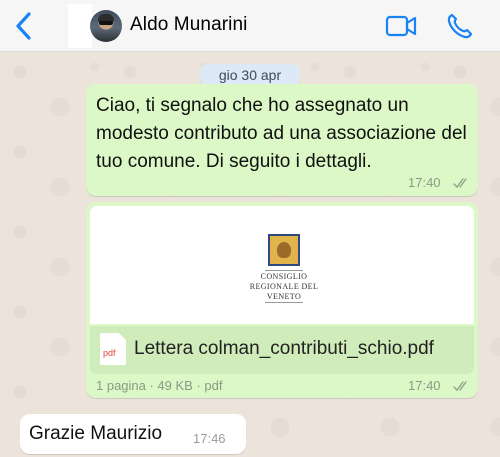 This screenshot has width=500, height=457. I want to click on avatar-mask, so click(80, 26).